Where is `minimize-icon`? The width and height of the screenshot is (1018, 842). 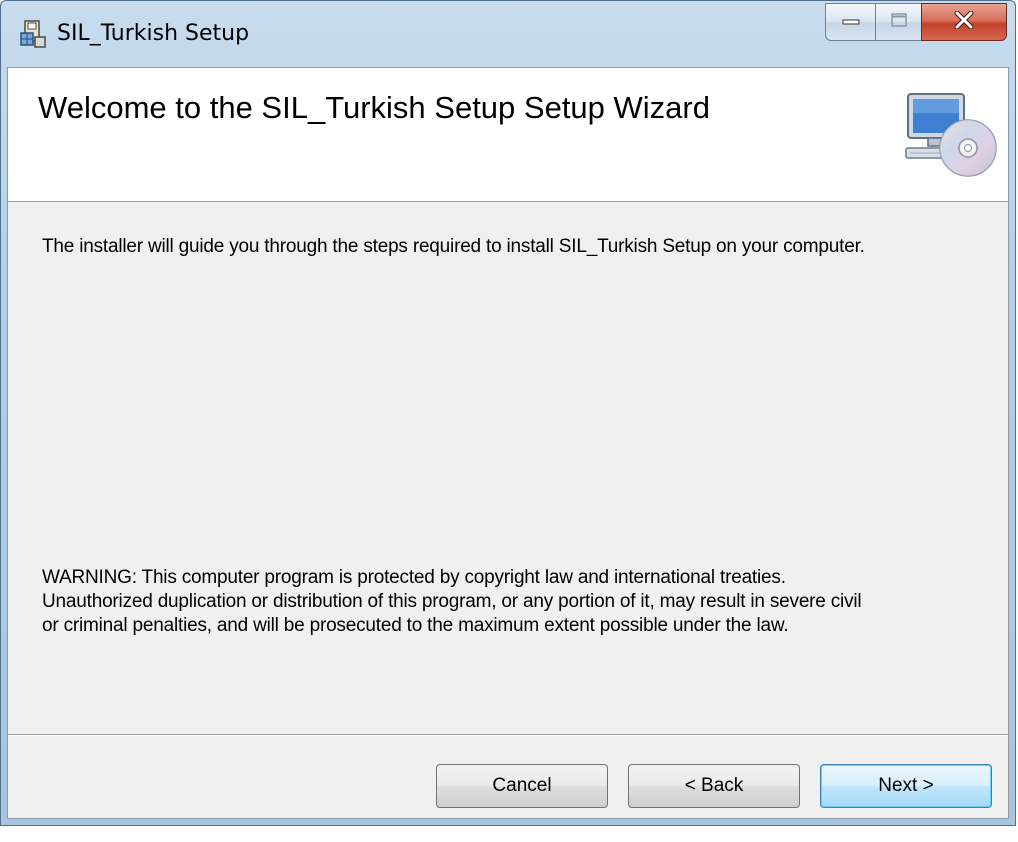
minimize-icon is located at coordinates (851, 22).